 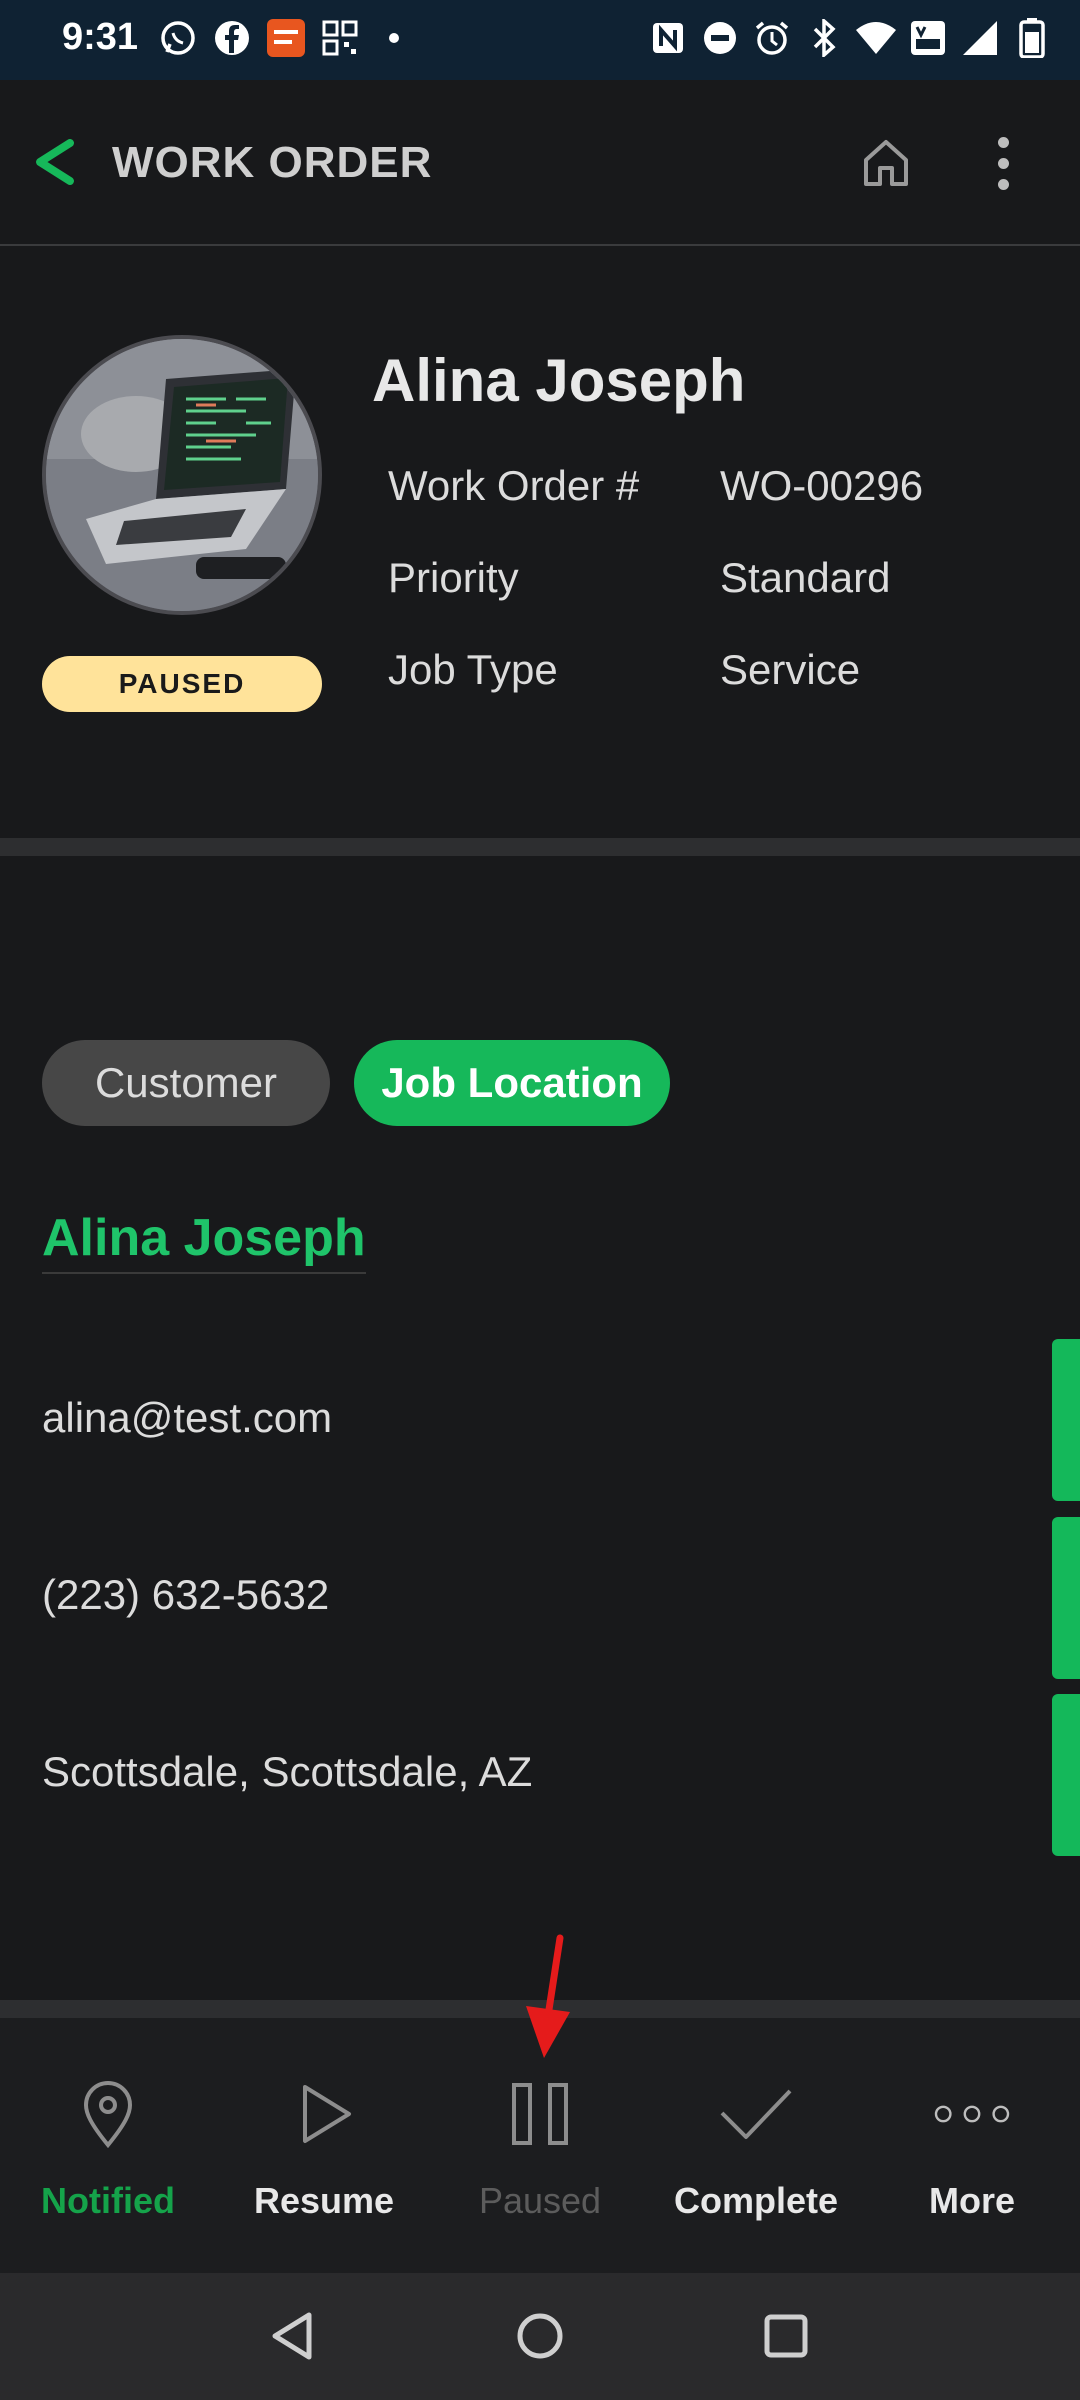 What do you see at coordinates (772, 38) in the screenshot?
I see `alarm-icon` at bounding box center [772, 38].